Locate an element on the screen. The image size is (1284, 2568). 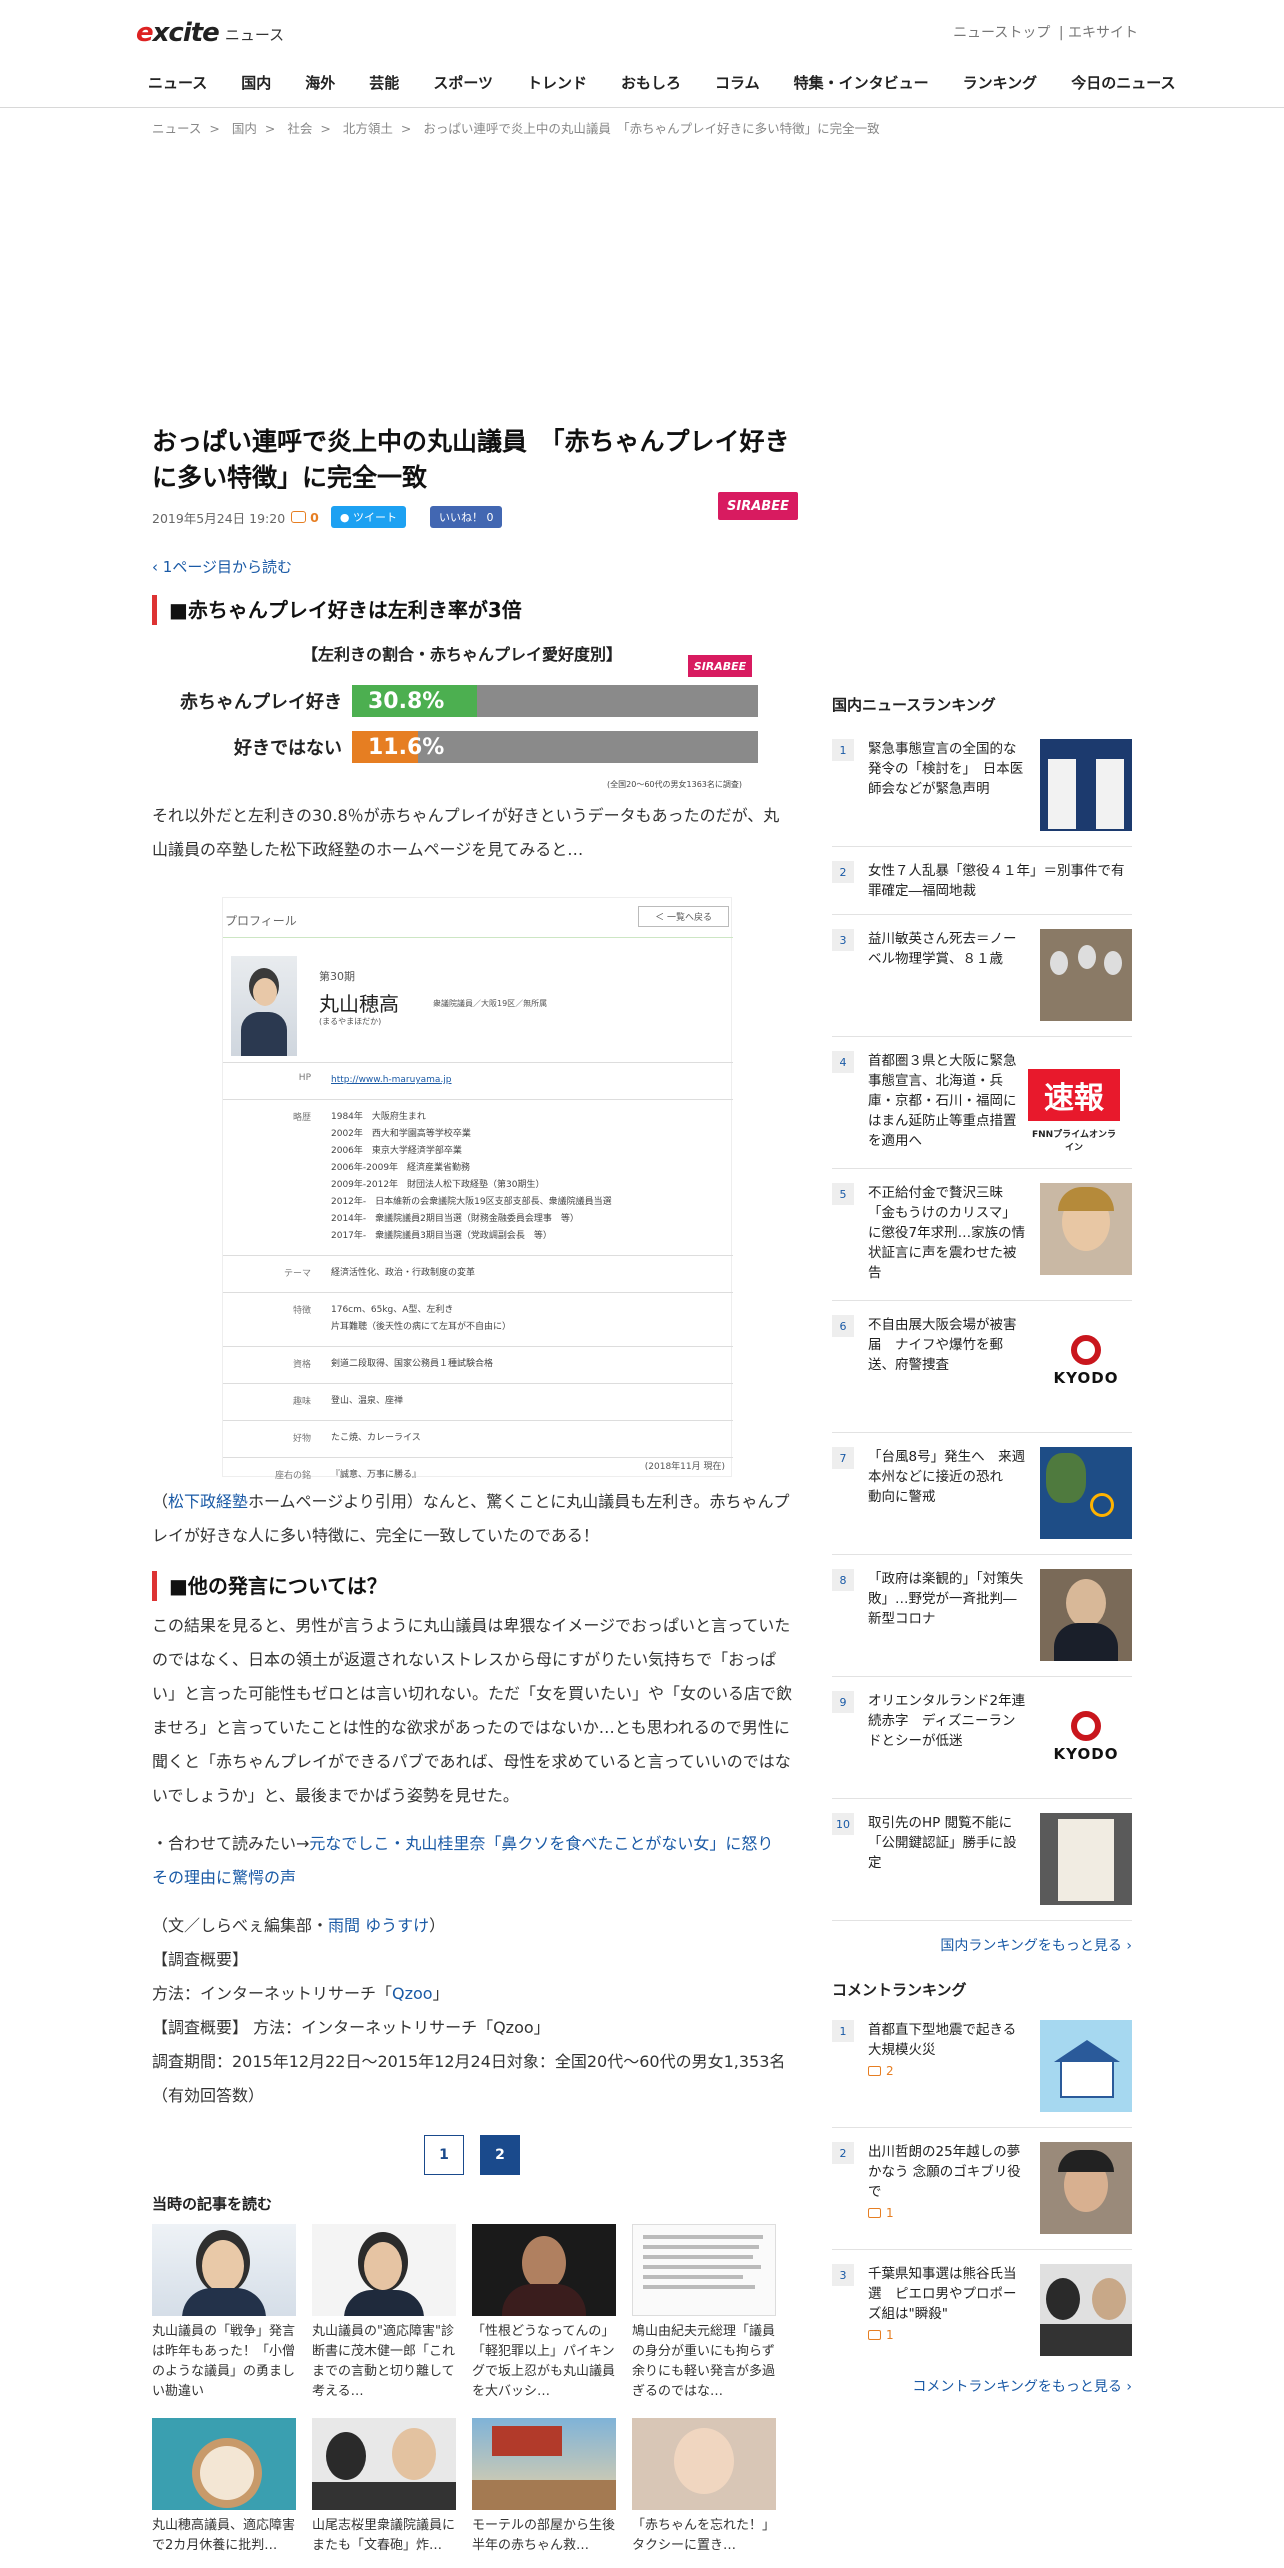
profile-row: テーマ 経済活性化、政治・行政制度の変革 is located at coordinates (478, 1273).